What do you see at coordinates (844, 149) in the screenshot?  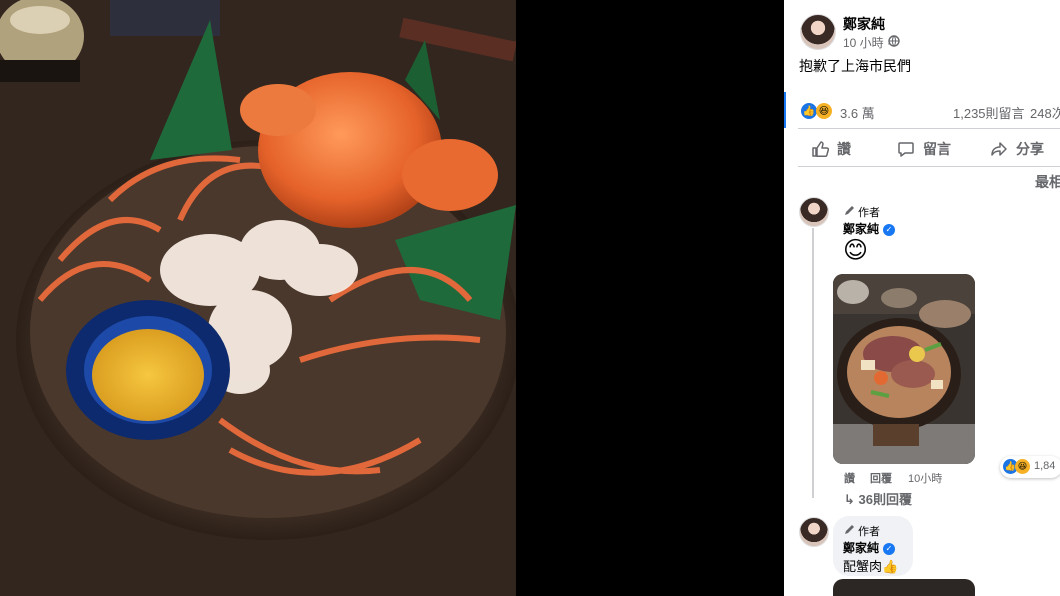 I see `like-label: 讚` at bounding box center [844, 149].